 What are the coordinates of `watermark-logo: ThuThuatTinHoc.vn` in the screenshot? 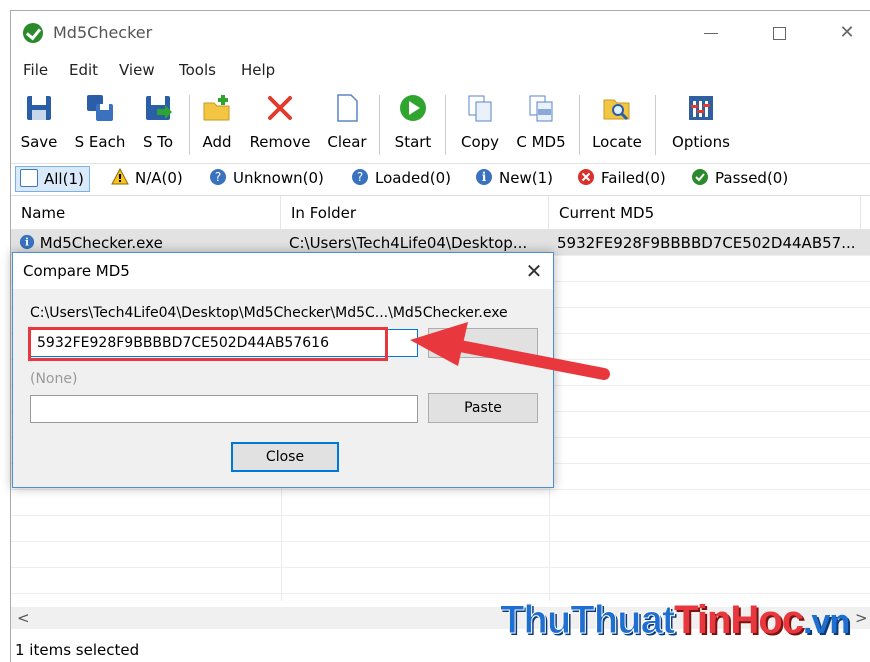 It's located at (674, 620).